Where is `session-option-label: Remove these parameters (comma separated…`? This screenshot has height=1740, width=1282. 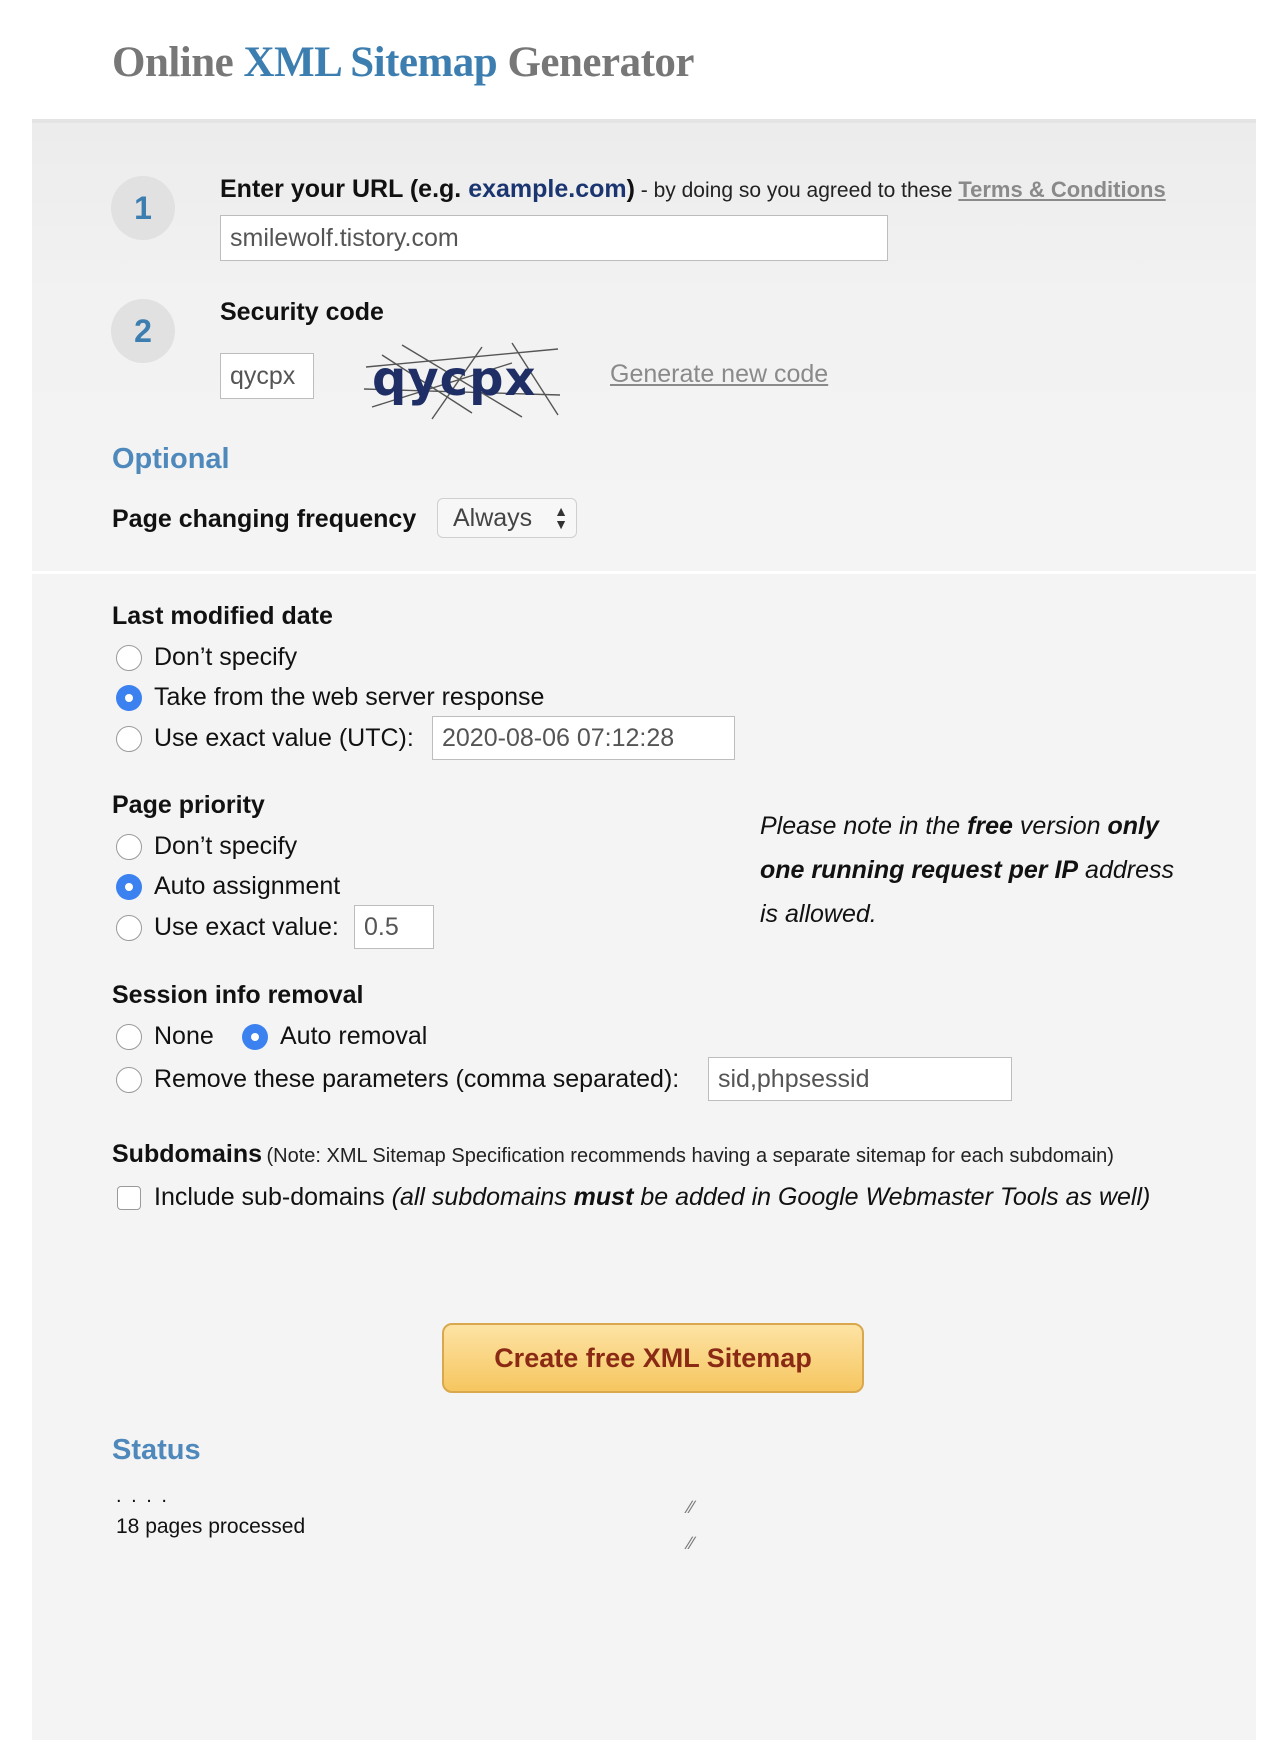 session-option-label: Remove these parameters (comma separated… is located at coordinates (417, 1079).